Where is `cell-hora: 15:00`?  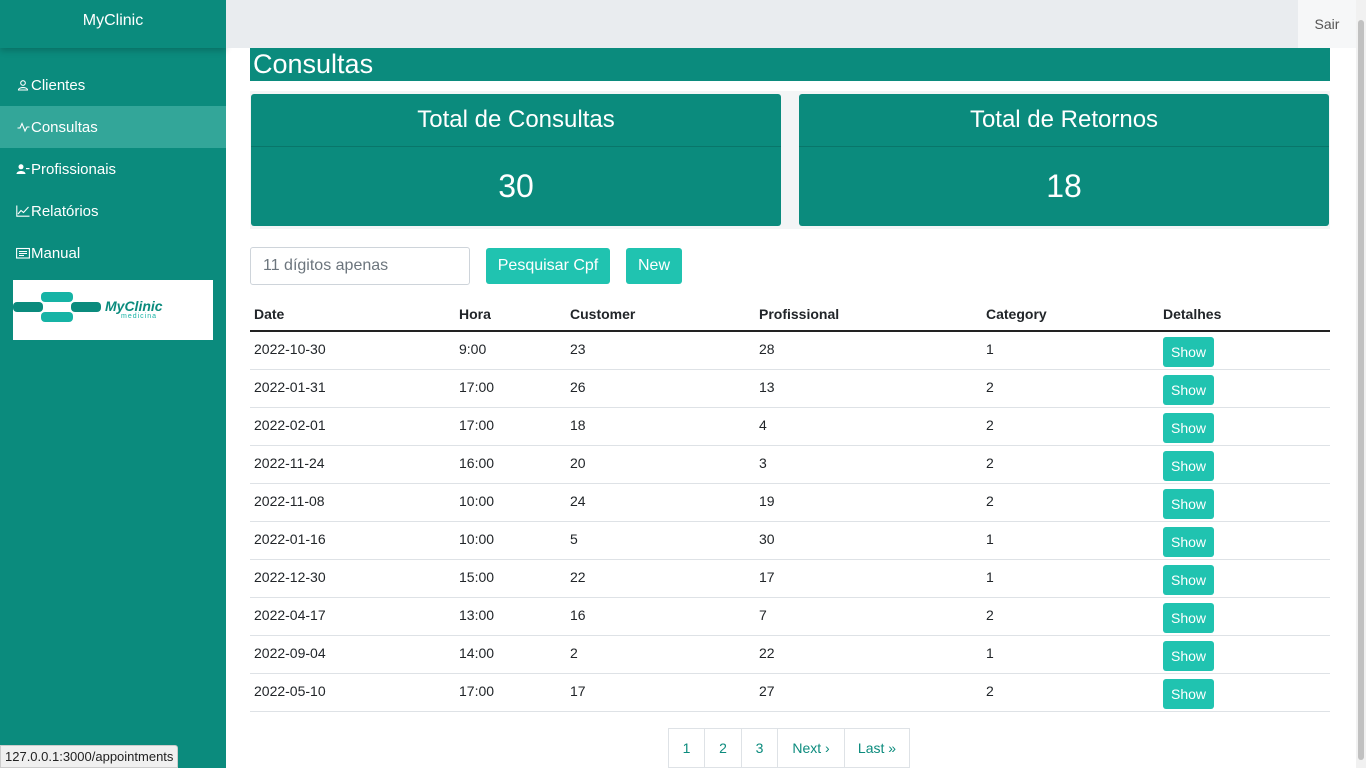 cell-hora: 15:00 is located at coordinates (510, 578).